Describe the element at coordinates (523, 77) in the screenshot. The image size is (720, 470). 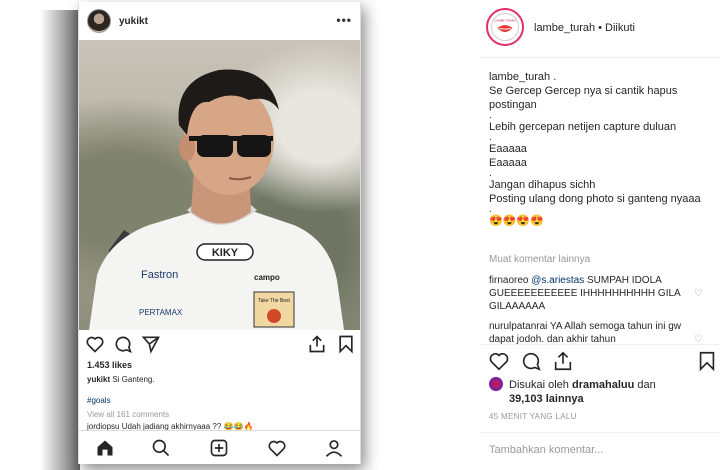
I see `caption-line: lambe_turah .` at that location.